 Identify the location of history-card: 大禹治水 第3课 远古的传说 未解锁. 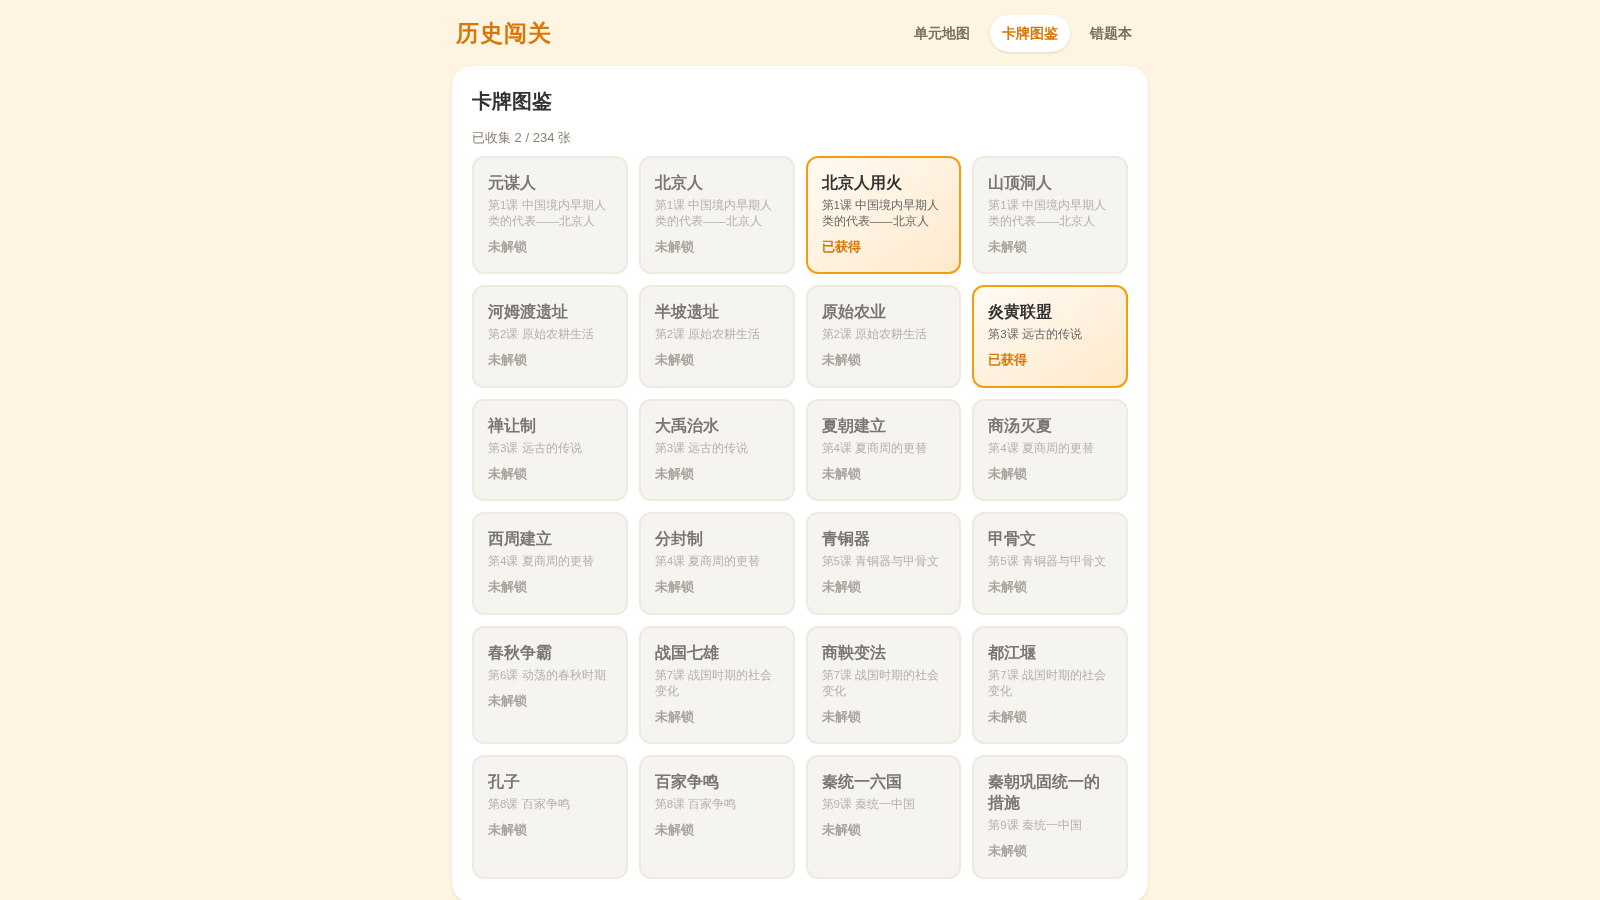
(716, 449).